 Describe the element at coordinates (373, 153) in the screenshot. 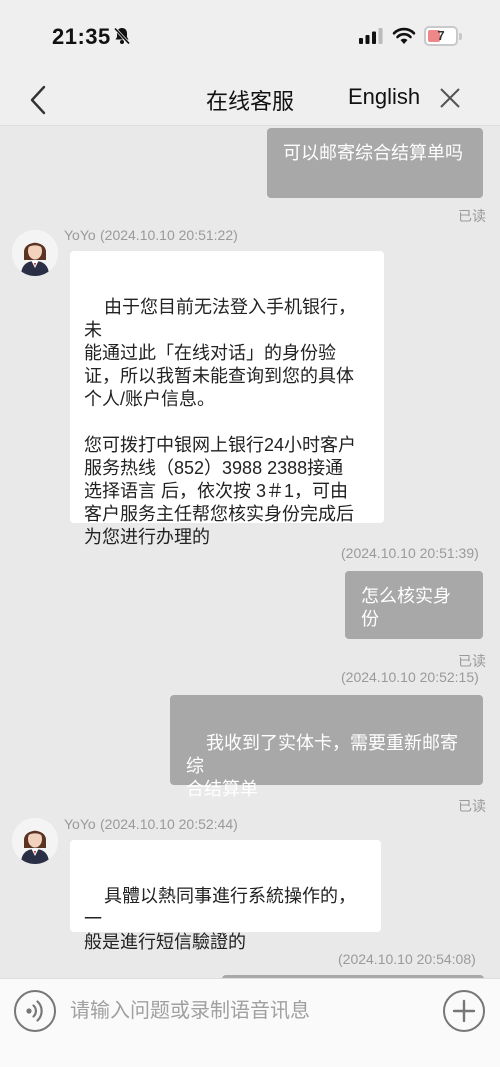

I see `message-text: 可以邮寄综合结算单吗` at that location.